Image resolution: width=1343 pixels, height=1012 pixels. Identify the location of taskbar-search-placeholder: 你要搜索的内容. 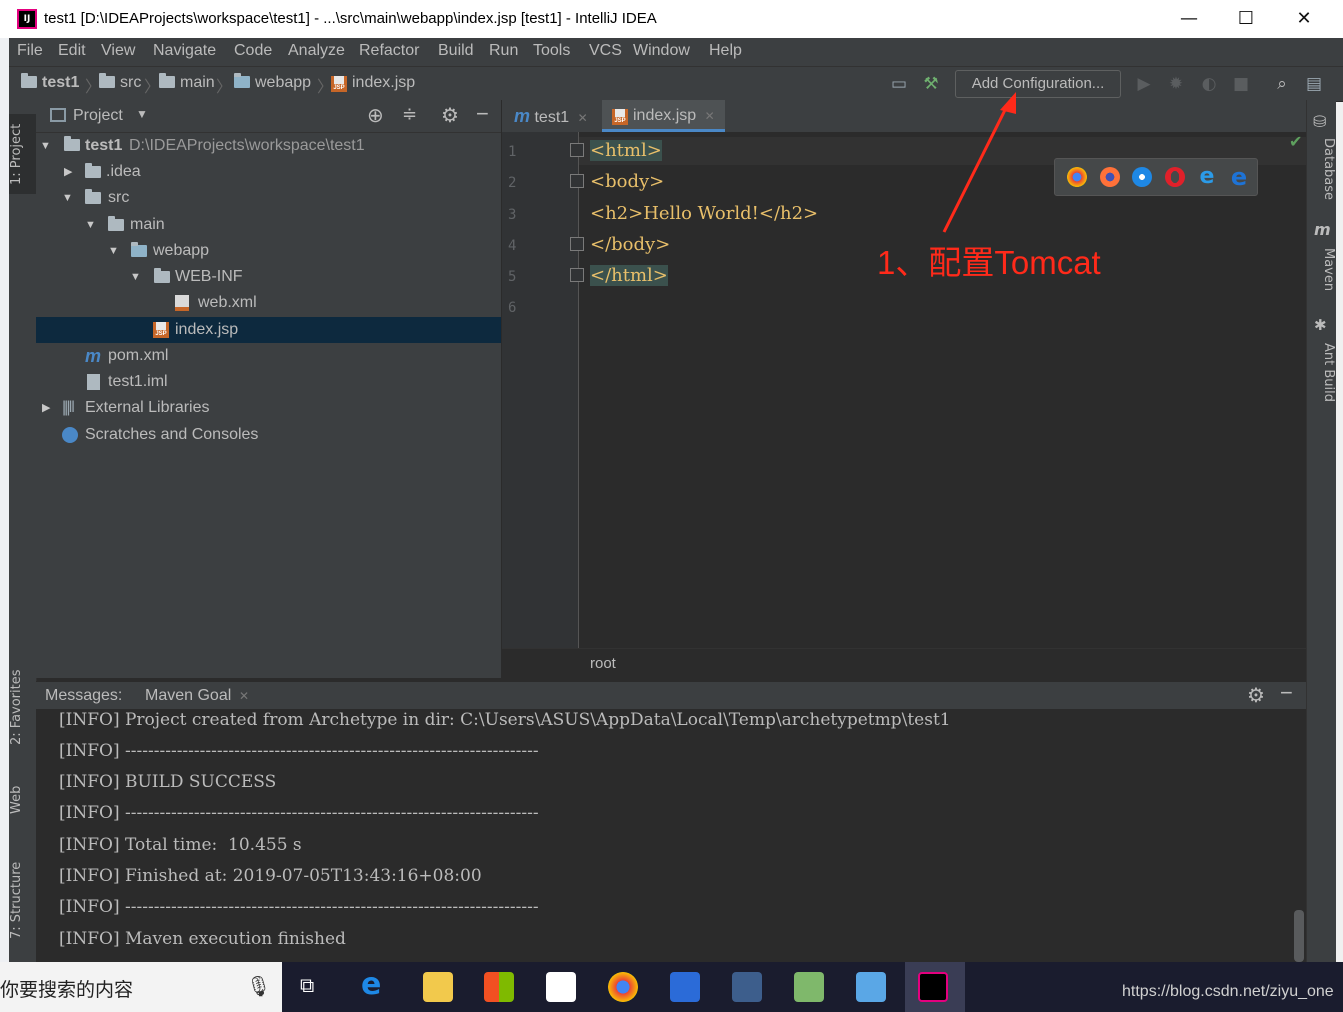
(67, 990).